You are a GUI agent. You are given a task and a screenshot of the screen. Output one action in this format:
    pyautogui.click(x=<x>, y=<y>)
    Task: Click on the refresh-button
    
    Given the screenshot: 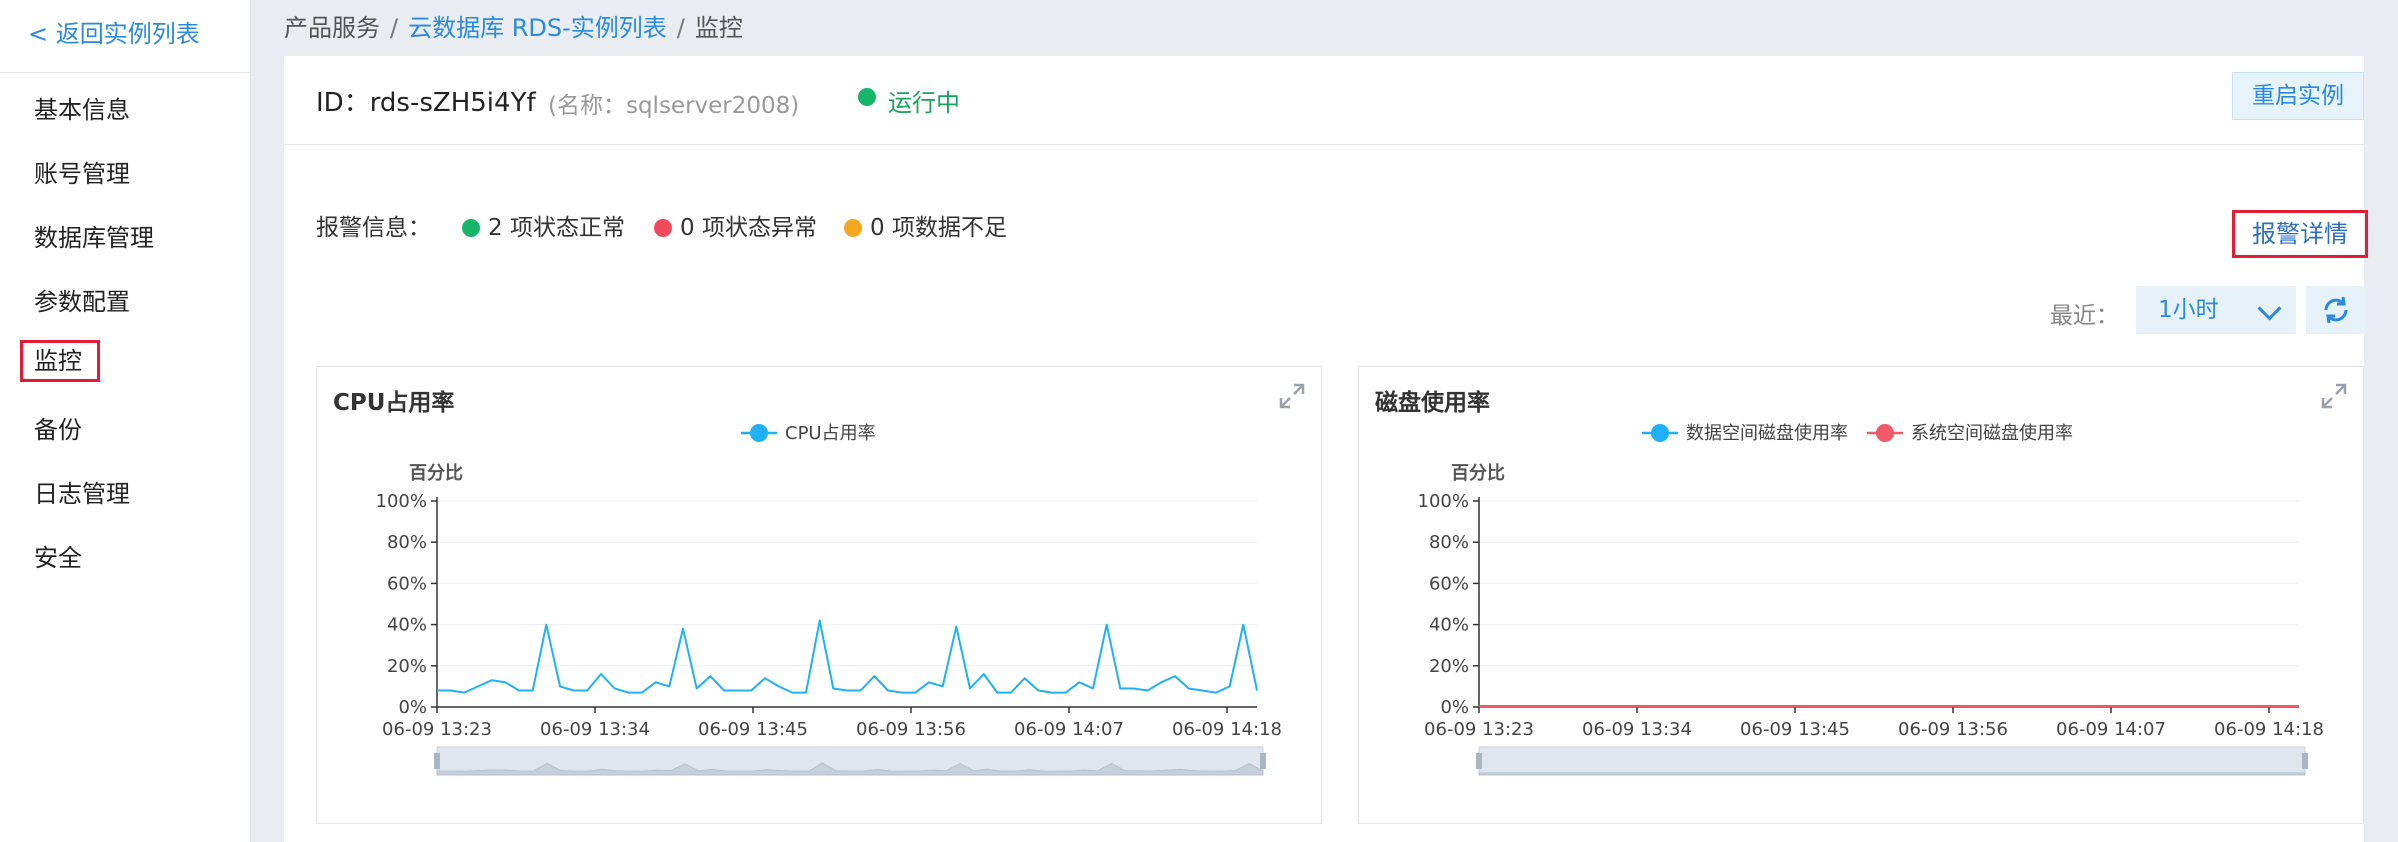 What is the action you would take?
    pyautogui.click(x=2336, y=310)
    